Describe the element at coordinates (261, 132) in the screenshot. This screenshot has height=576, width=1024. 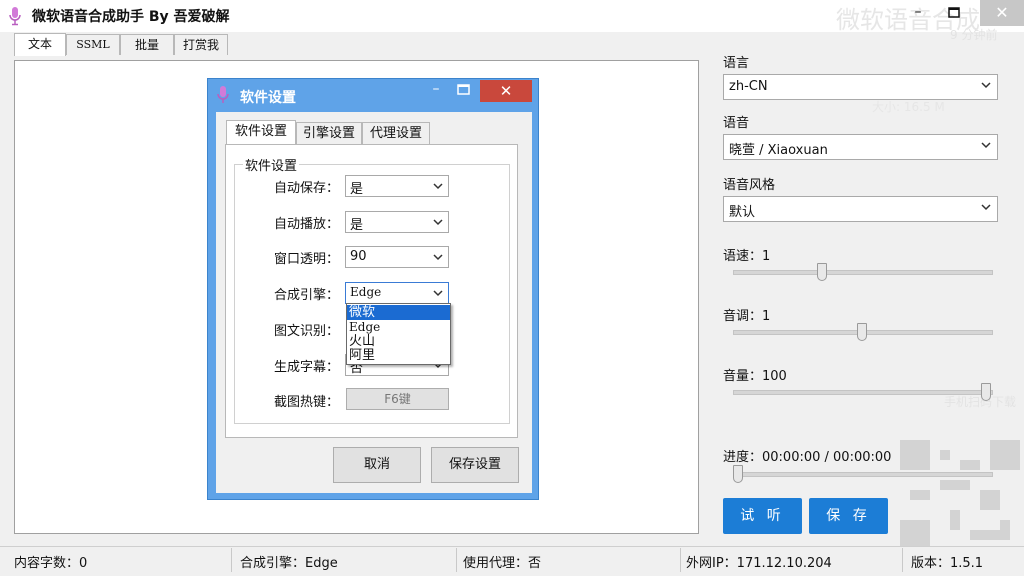
I see `tab-software-settings: 软件设置` at that location.